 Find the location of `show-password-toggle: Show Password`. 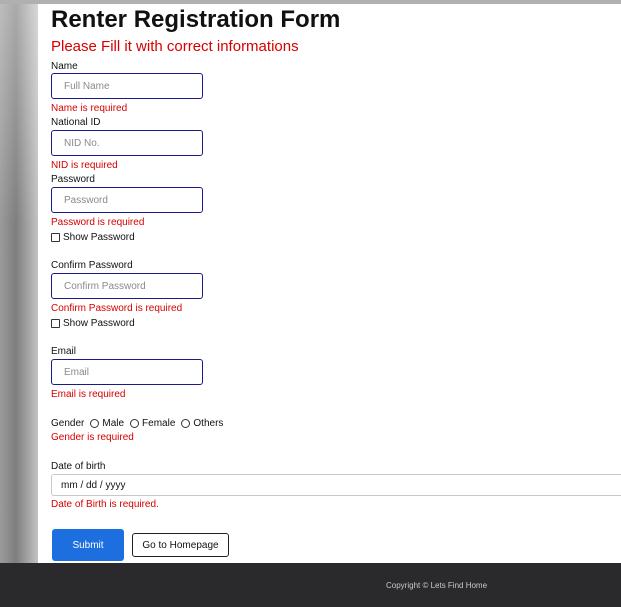

show-password-toggle: Show Password is located at coordinates (93, 237).